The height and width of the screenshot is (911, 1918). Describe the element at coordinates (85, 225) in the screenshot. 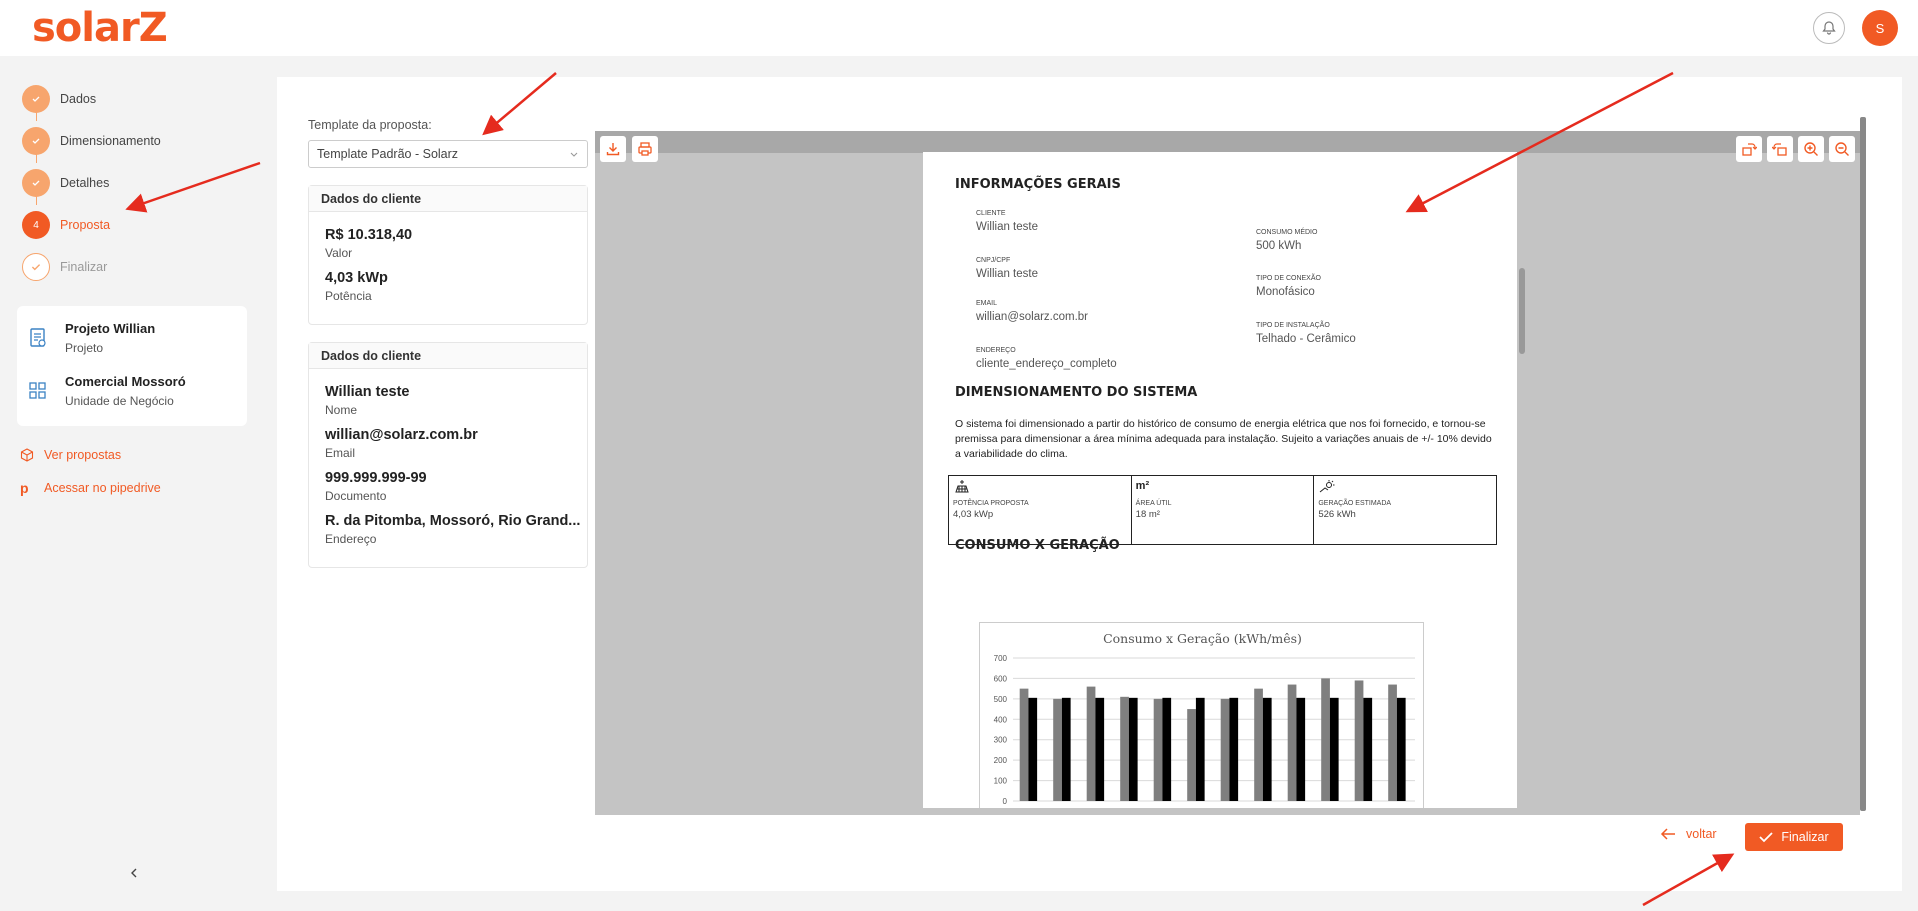

I see `step-label: Proposta` at that location.